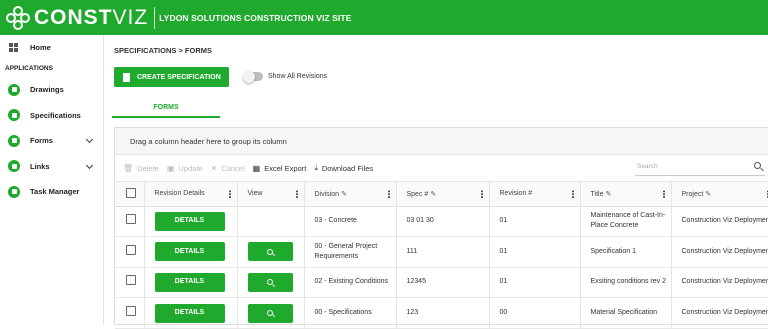  Describe the element at coordinates (51, 116) in the screenshot. I see `sidebar-item-specifications: Specifications` at that location.